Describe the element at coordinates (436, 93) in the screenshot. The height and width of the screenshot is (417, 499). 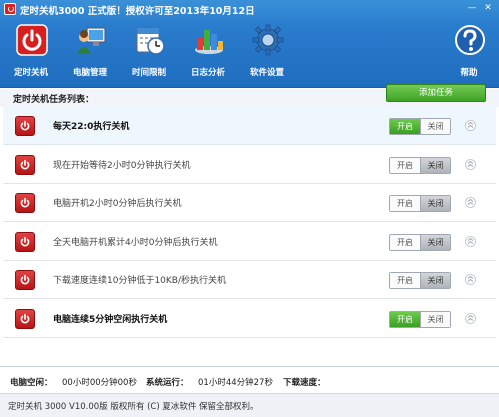
I see `add-task-button: 添加任务` at that location.